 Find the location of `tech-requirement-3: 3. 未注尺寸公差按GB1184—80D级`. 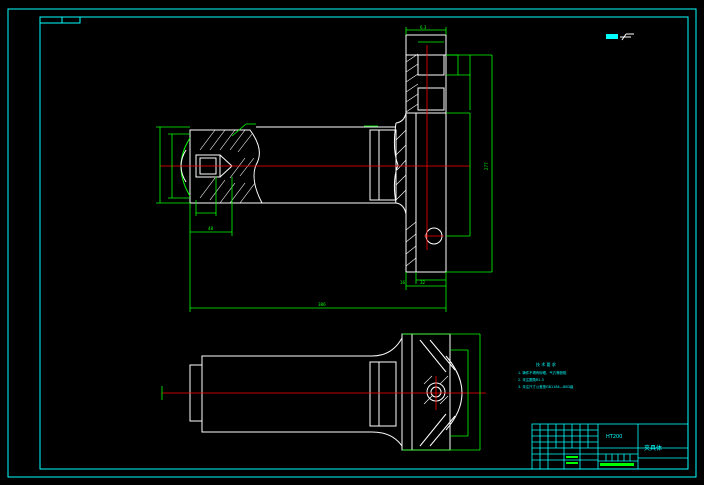

tech-requirement-3: 3. 未注尺寸公差按GB1184—80D级 is located at coordinates (546, 386).